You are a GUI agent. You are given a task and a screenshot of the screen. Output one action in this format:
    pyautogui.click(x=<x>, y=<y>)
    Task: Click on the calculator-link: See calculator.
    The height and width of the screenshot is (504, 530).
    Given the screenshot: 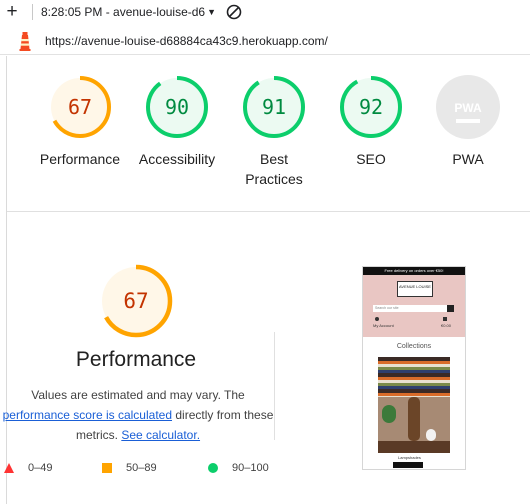 What is the action you would take?
    pyautogui.click(x=160, y=435)
    